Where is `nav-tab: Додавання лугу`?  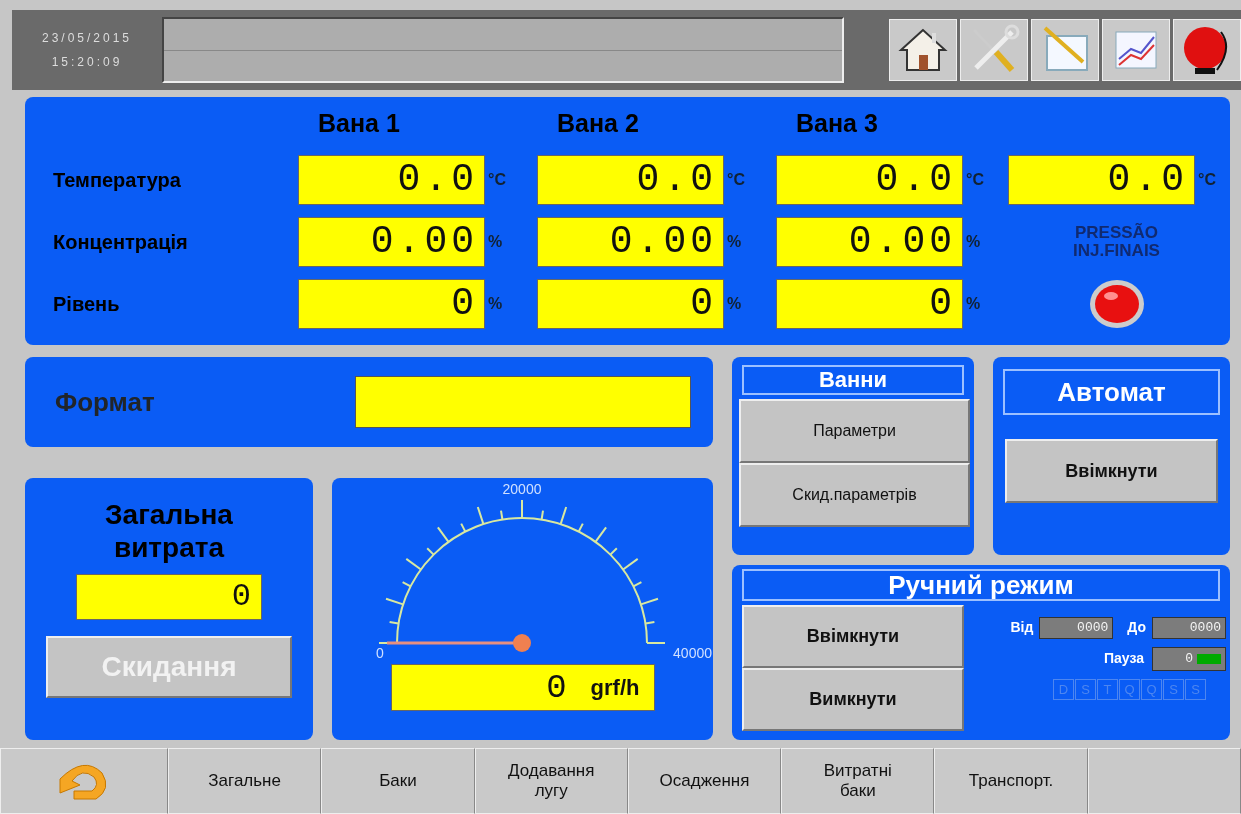
nav-tab: Додавання лугу is located at coordinates (551, 781).